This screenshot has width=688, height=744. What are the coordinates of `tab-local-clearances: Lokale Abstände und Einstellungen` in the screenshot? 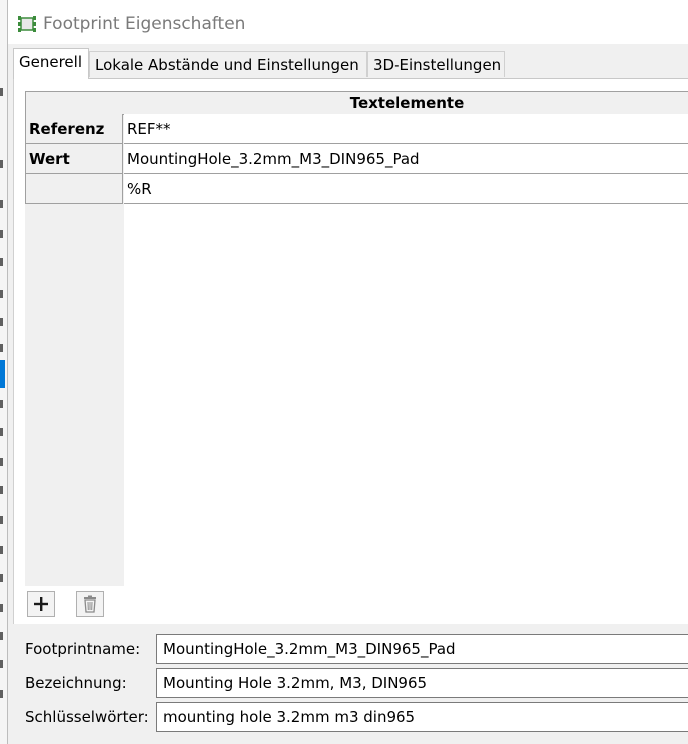 It's located at (228, 64).